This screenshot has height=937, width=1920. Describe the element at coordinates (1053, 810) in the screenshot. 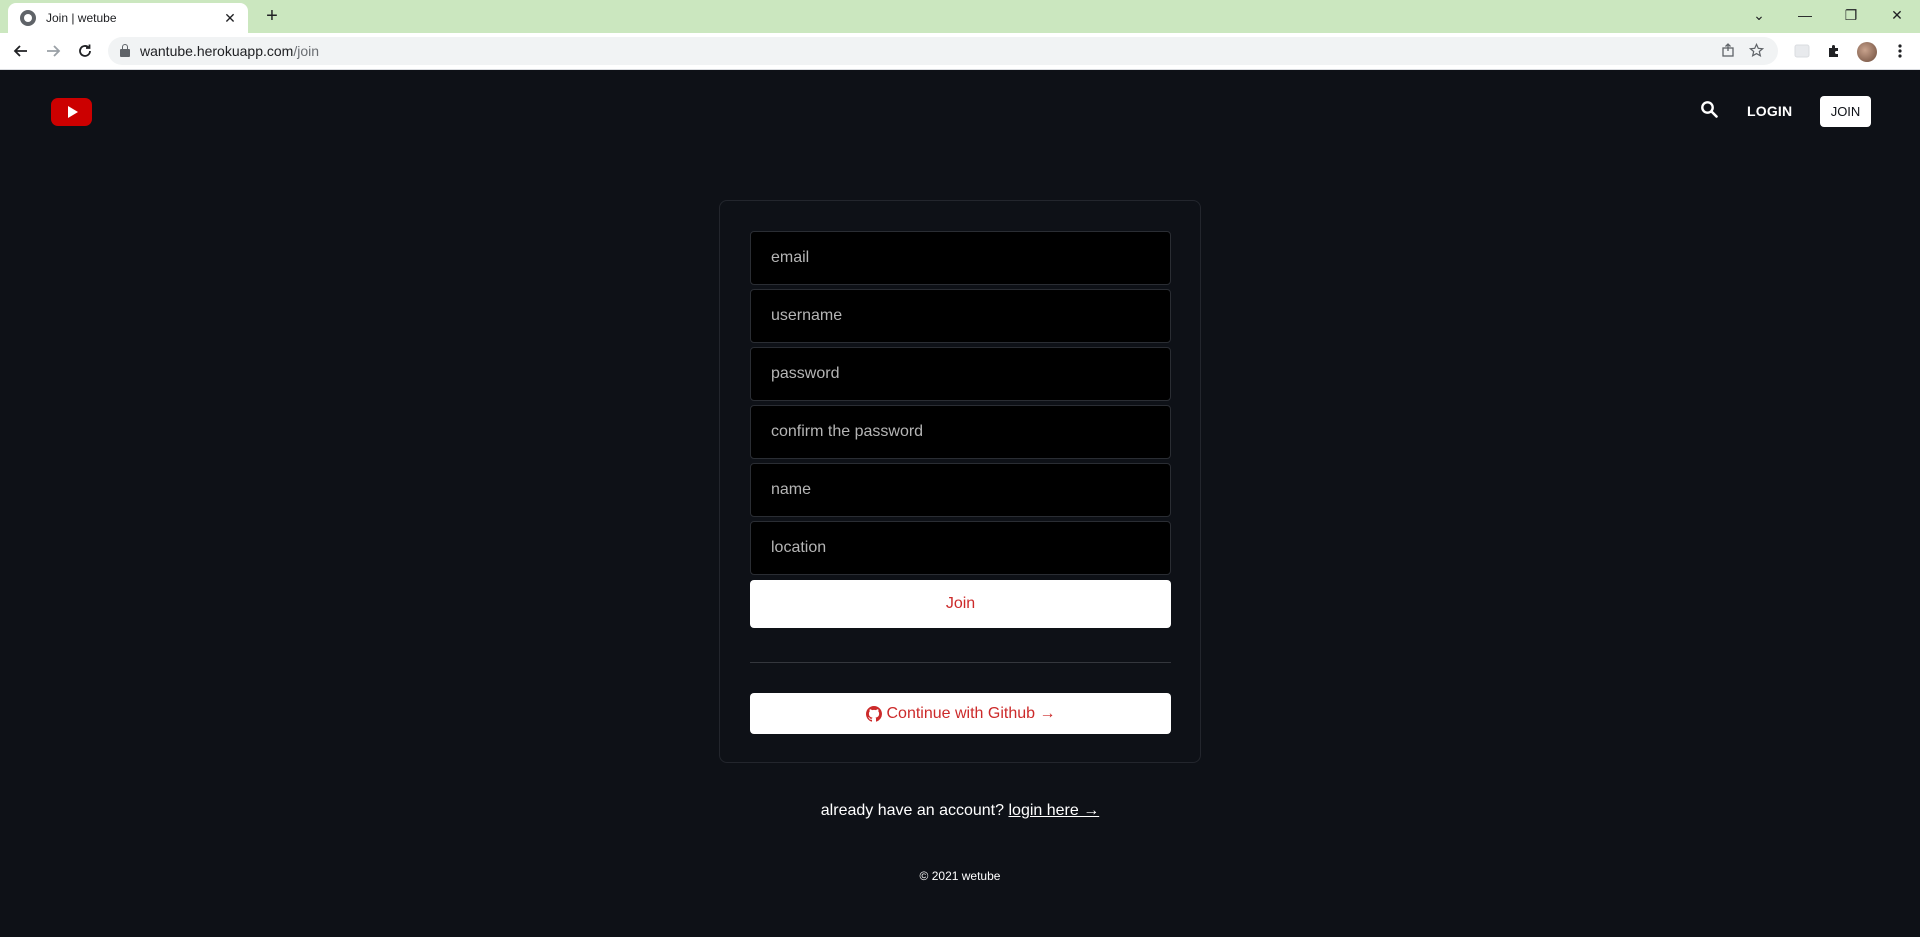

I see `login-here-link: login here →` at that location.